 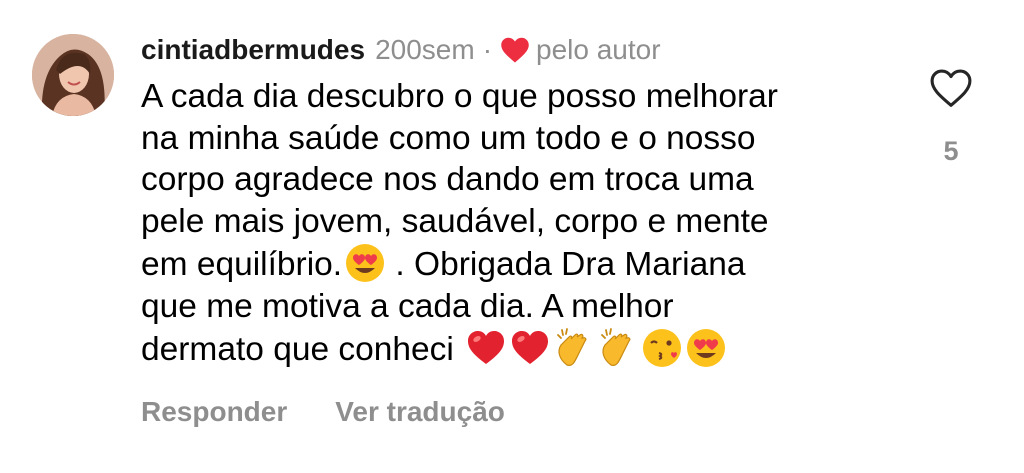 I want to click on comment-line: pele mais jovem, saudável, corpo e mente, so click(x=455, y=221).